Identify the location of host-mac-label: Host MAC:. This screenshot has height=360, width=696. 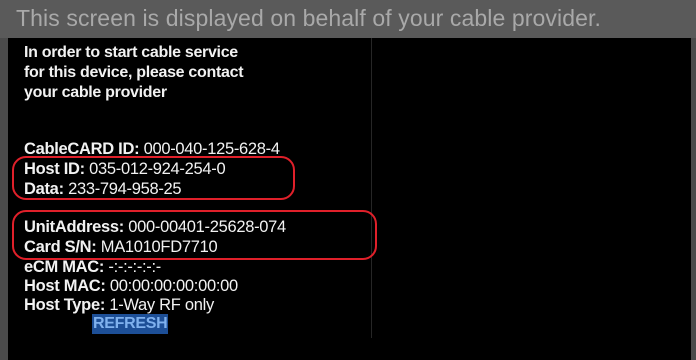
(65, 286).